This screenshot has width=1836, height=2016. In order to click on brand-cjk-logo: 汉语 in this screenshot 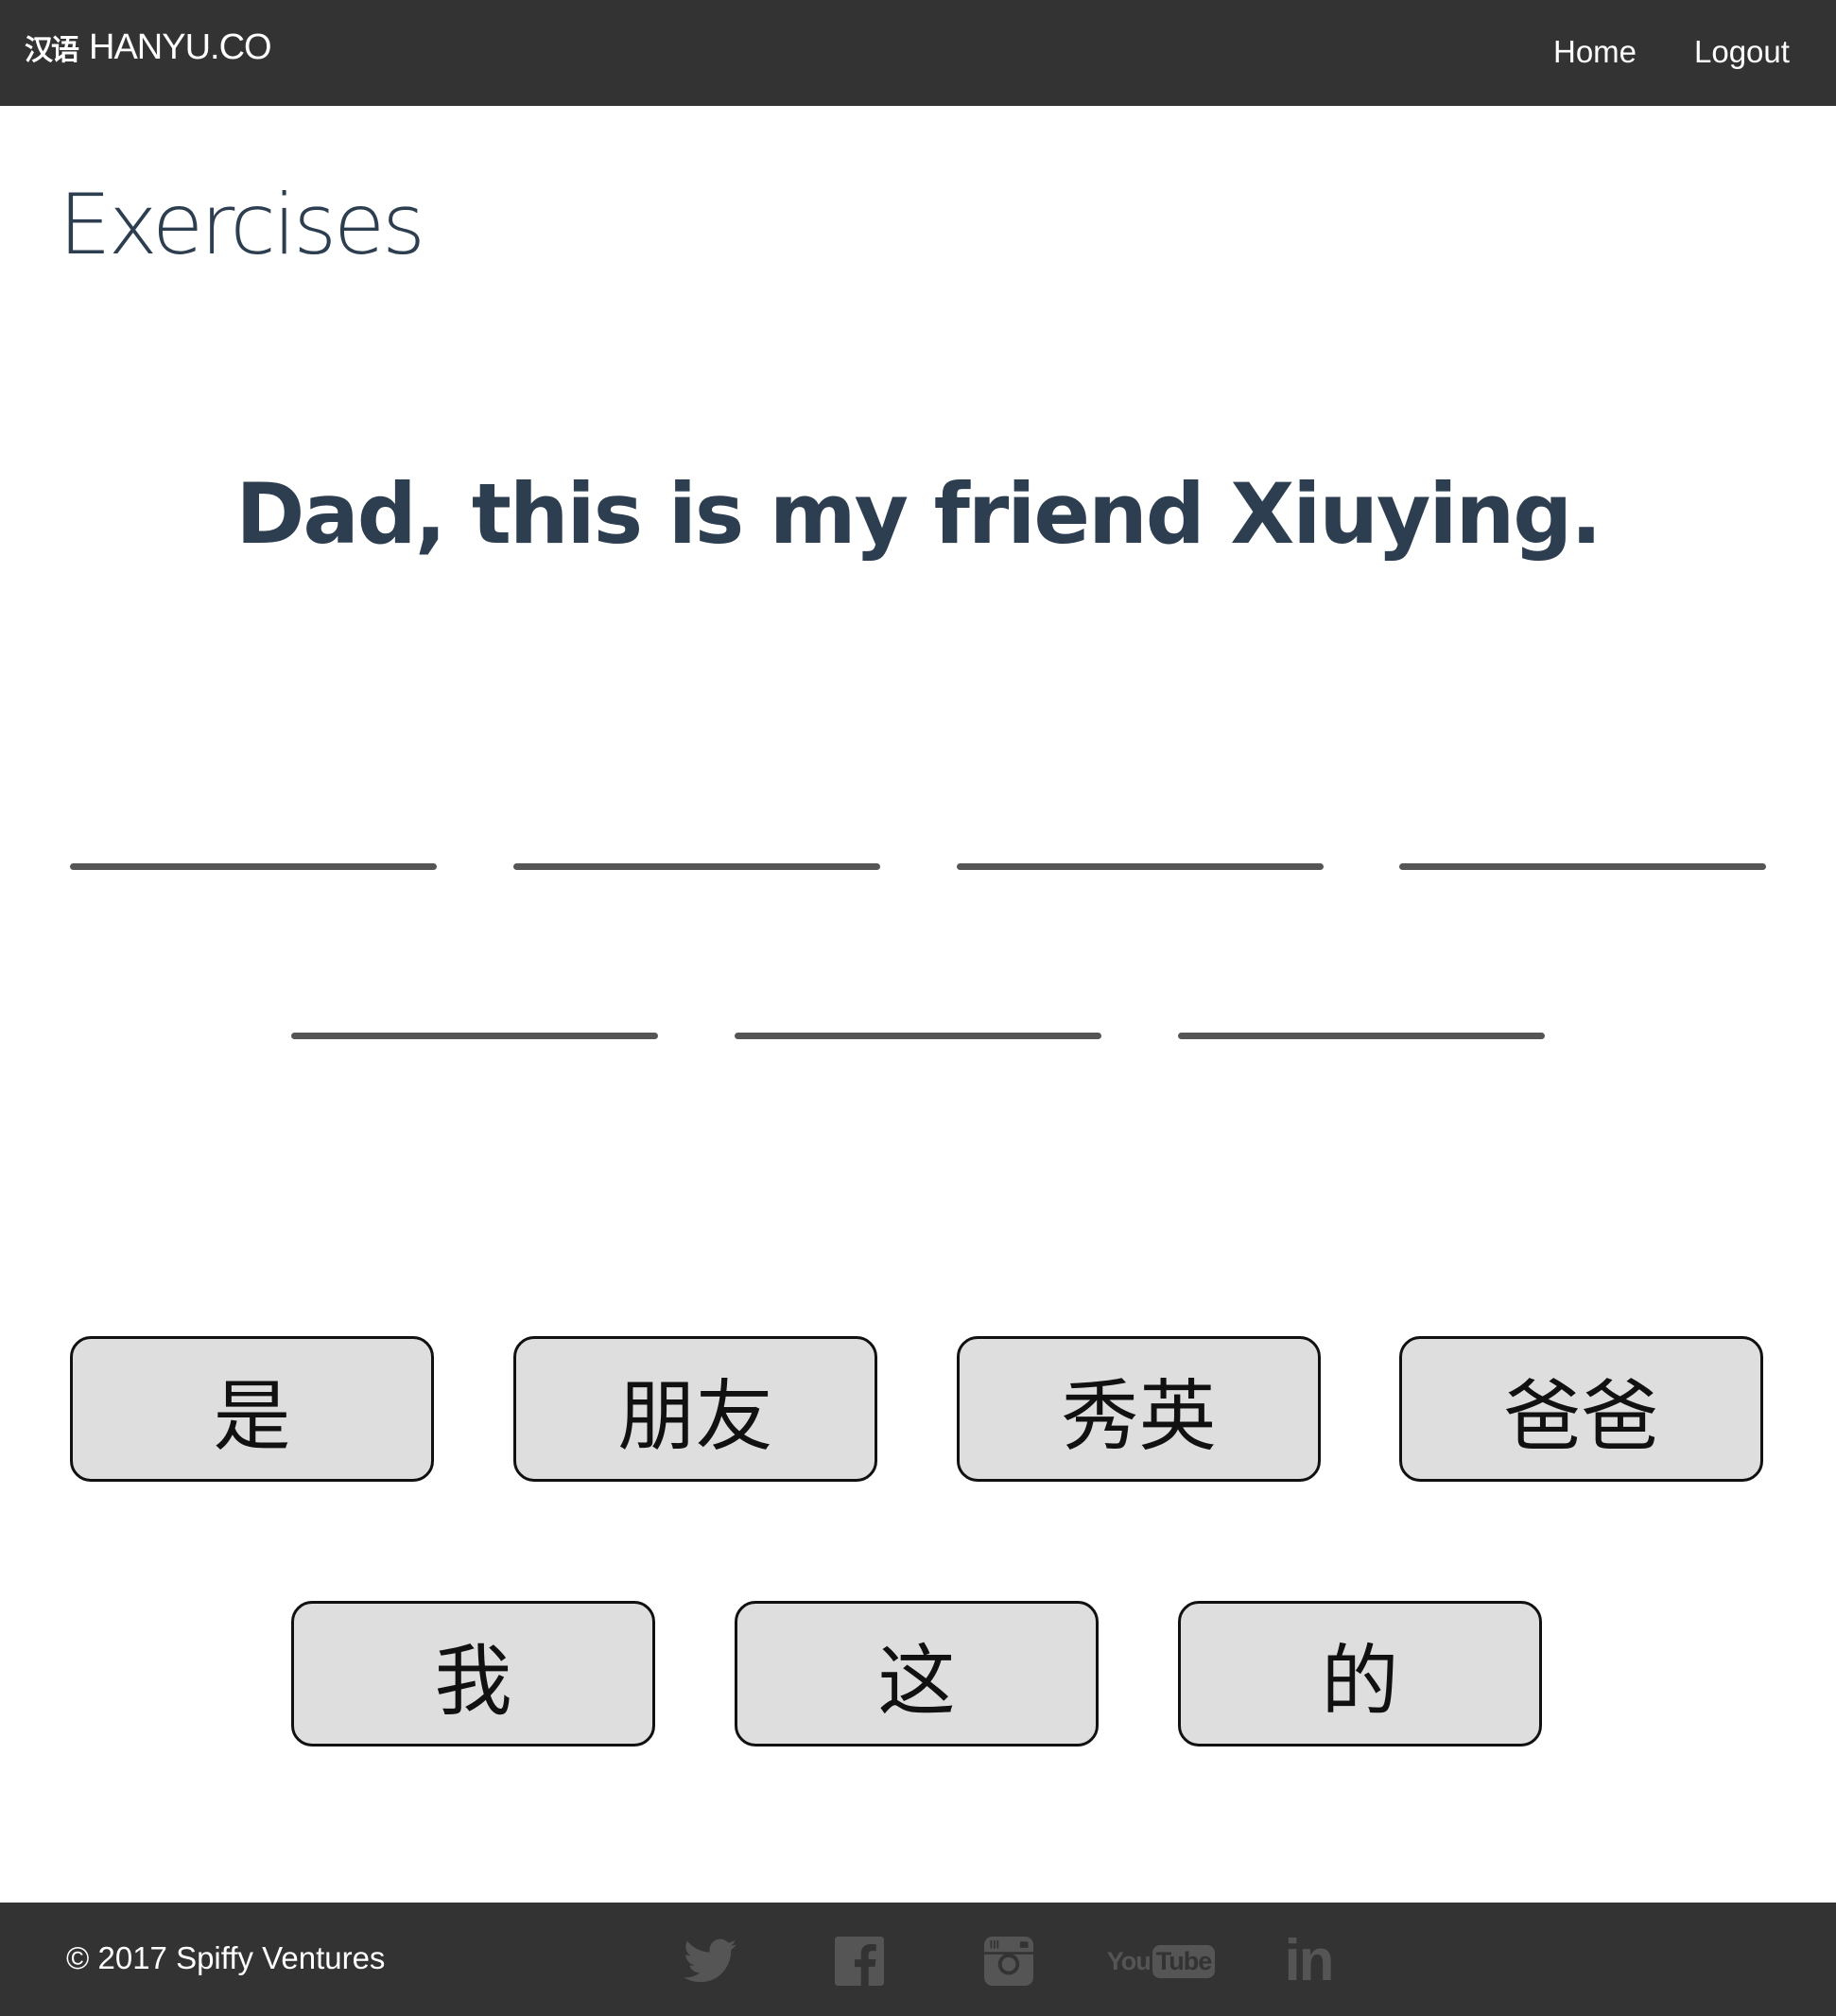, I will do `click(52, 50)`.